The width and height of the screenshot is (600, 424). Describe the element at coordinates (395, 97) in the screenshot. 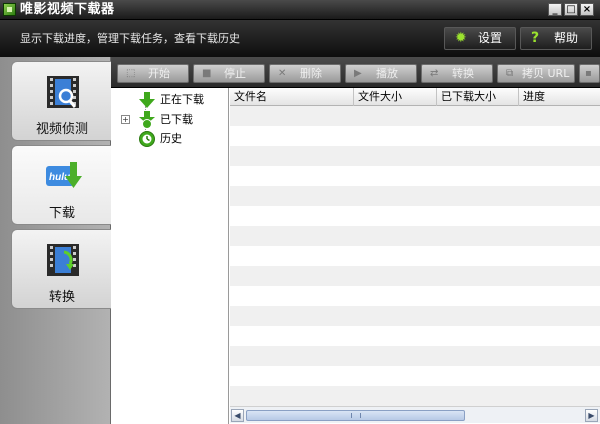

I see `column-header-filesize: 文件大小` at that location.